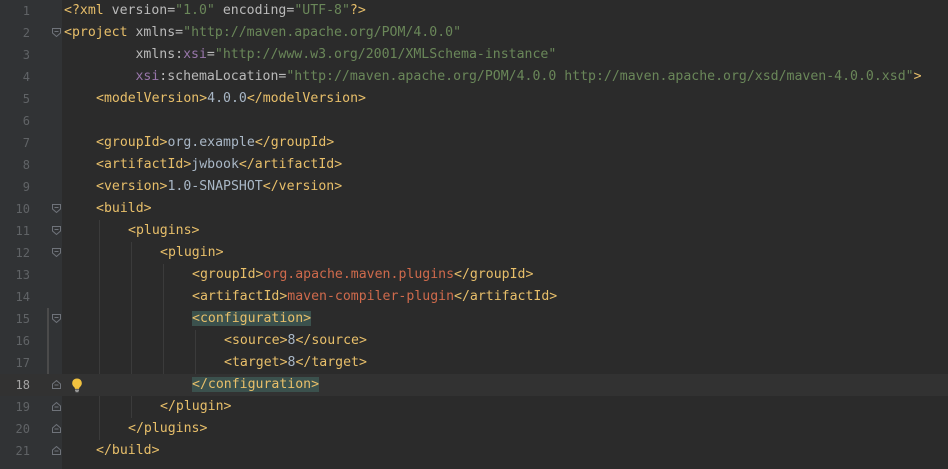 This screenshot has height=469, width=948. I want to click on code-line: 18 </configuration>, so click(474, 385).